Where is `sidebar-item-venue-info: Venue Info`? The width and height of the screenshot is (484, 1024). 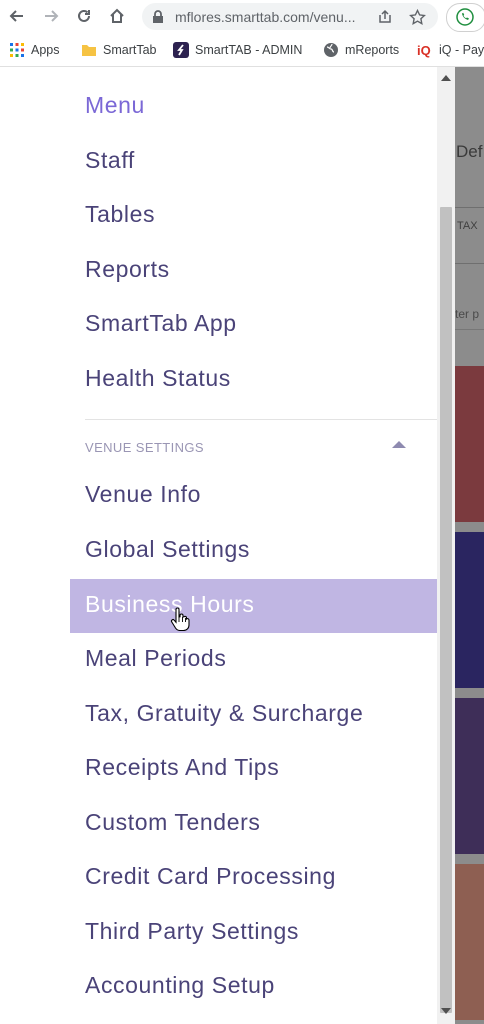
sidebar-item-venue-info: Venue Info is located at coordinates (218, 496).